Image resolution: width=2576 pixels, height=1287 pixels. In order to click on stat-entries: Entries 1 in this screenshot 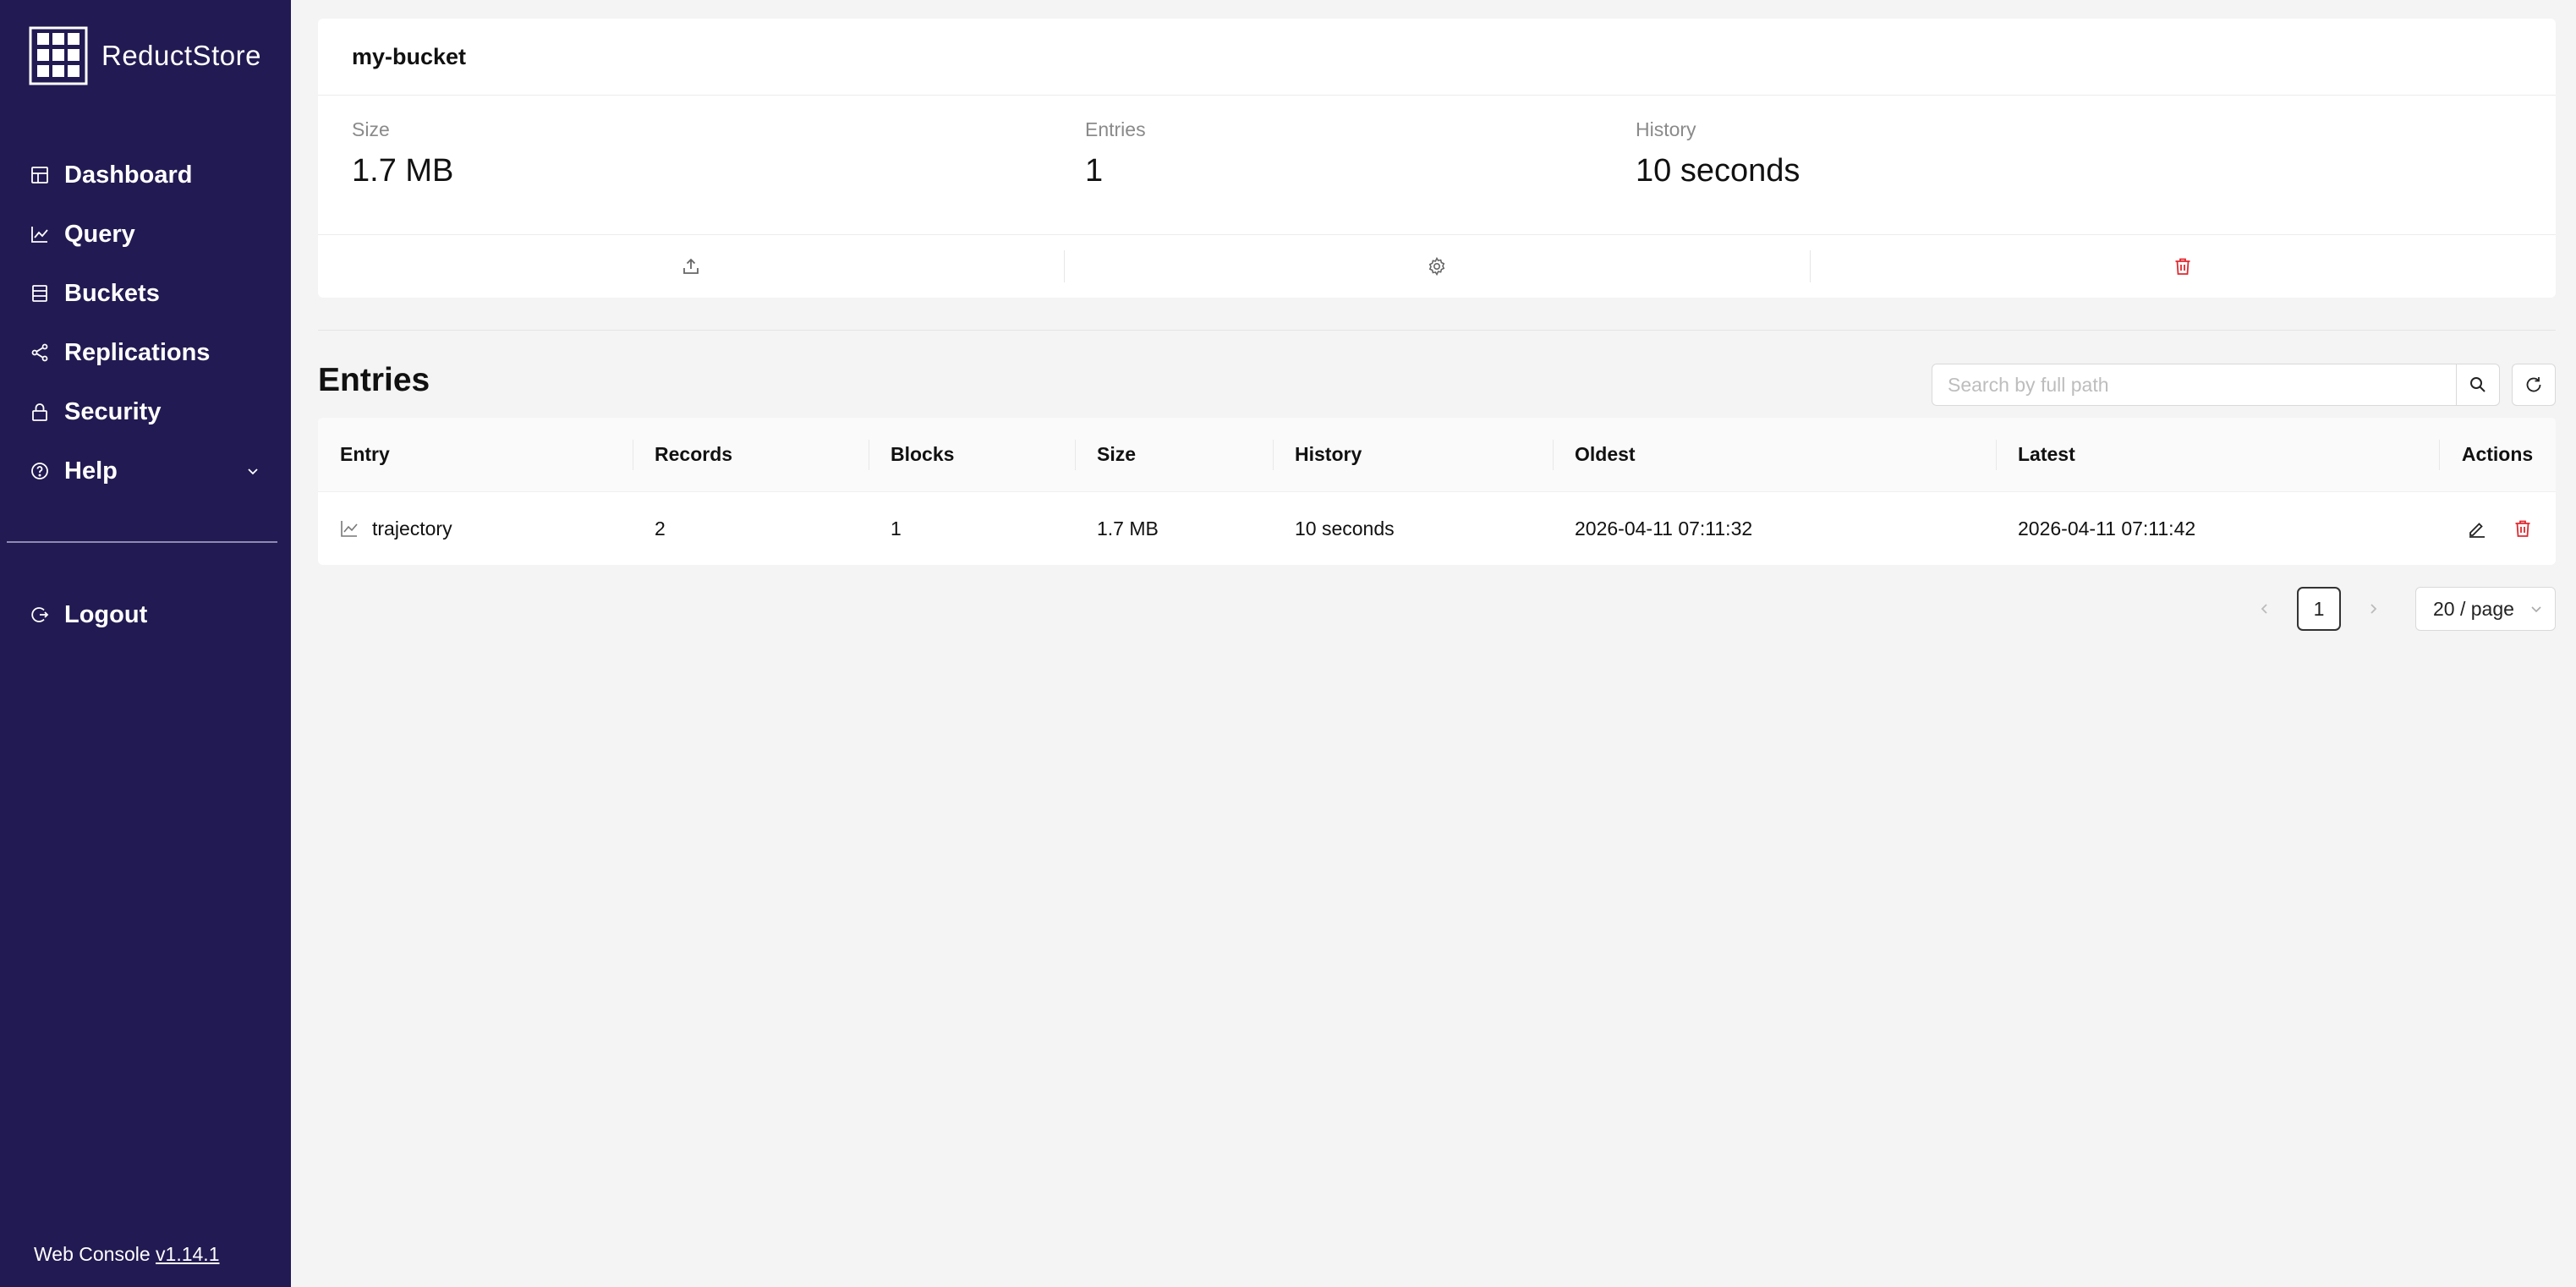, I will do `click(1115, 153)`.